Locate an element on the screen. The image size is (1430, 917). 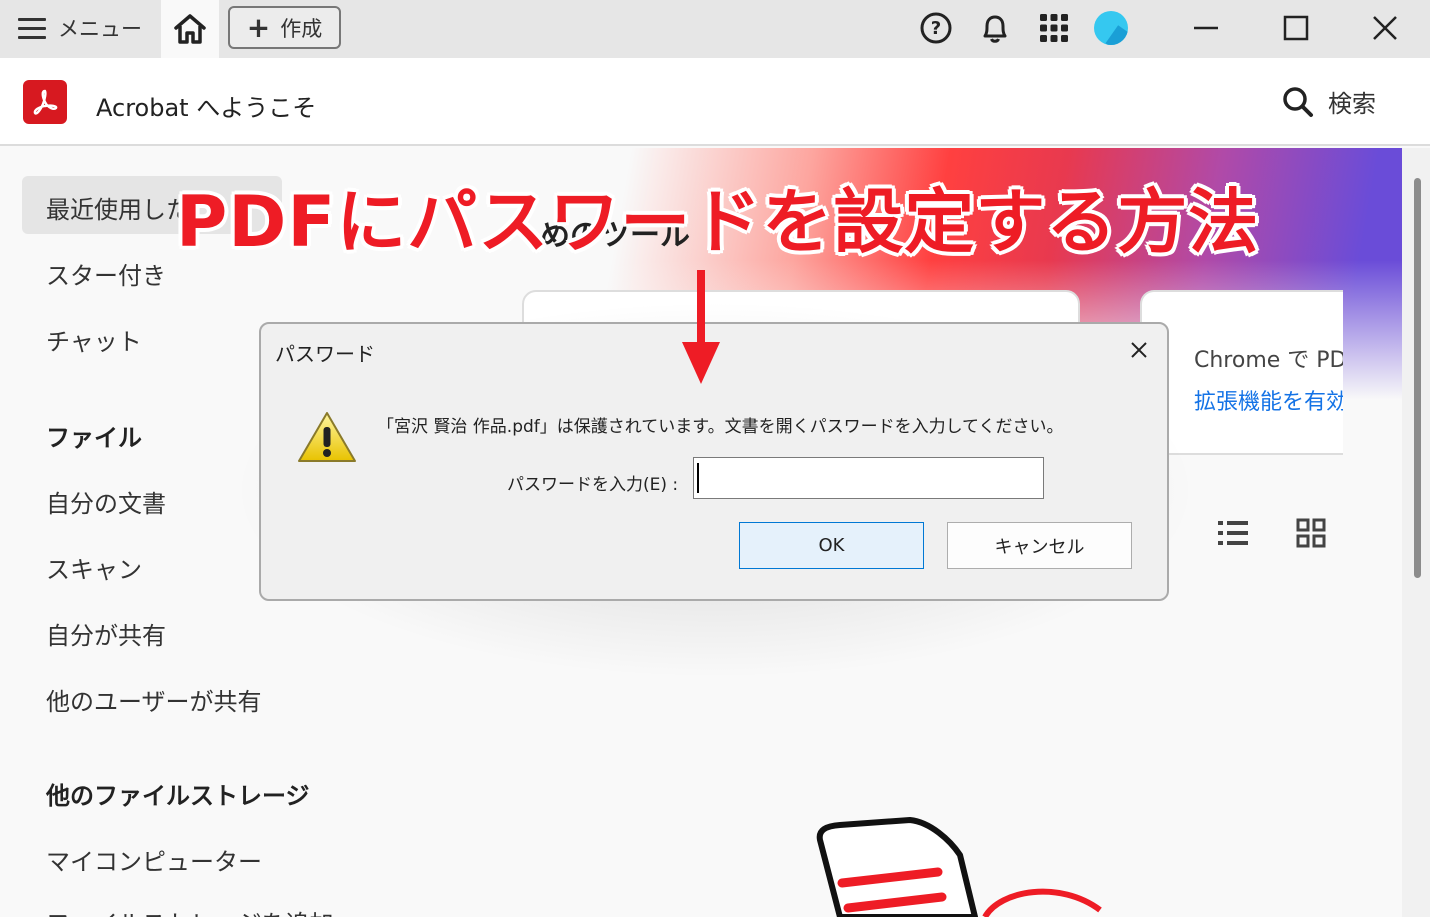
dialog-title: パスワード is located at coordinates (325, 354).